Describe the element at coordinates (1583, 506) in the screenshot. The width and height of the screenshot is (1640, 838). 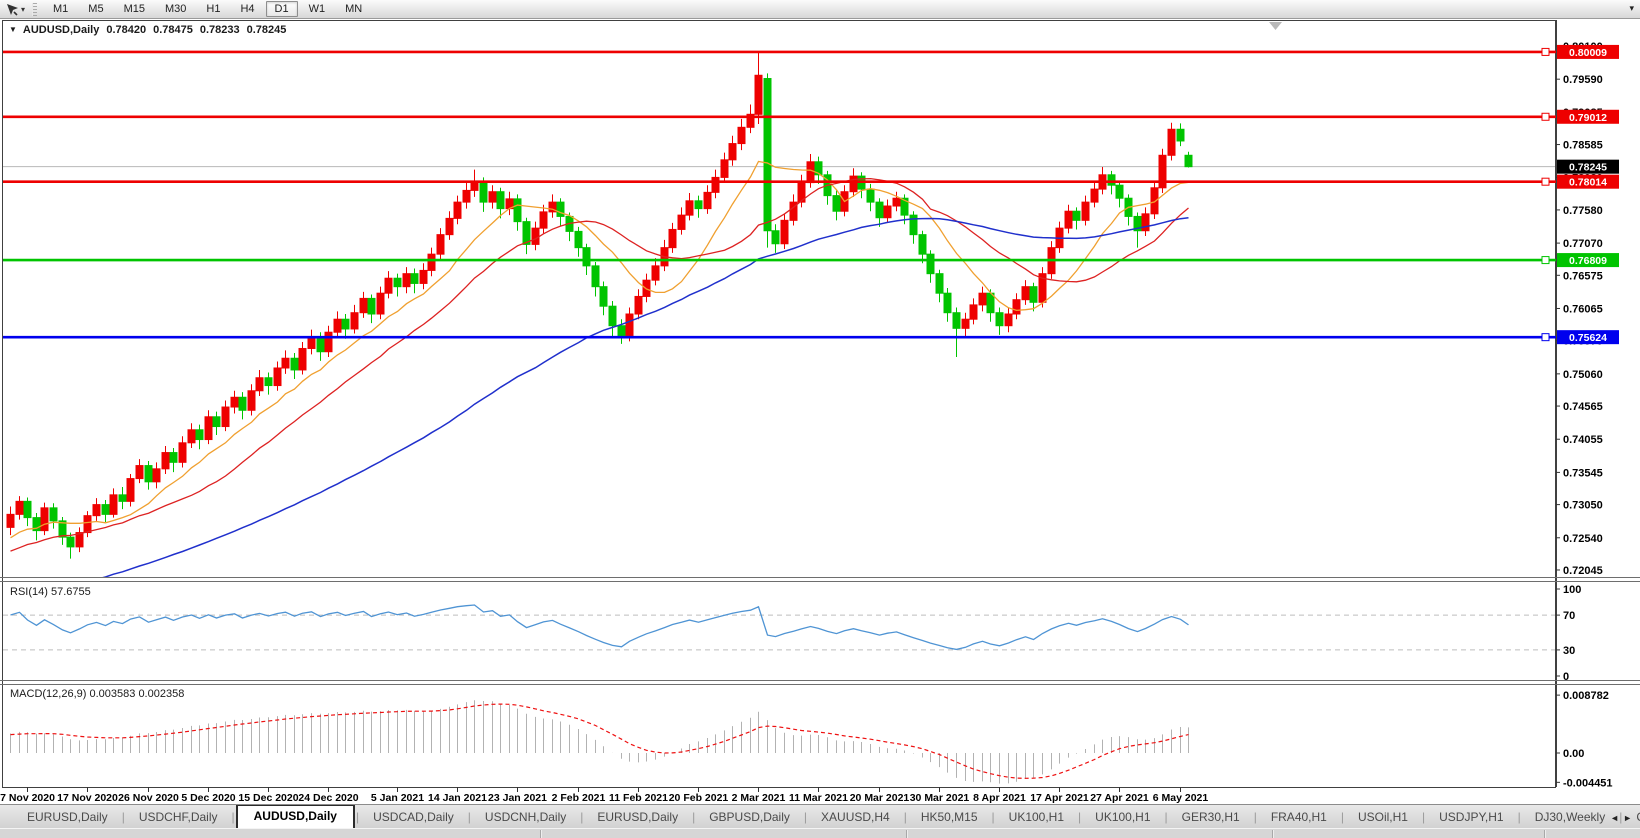
I see `price-axis-tick-label: 0.73050` at that location.